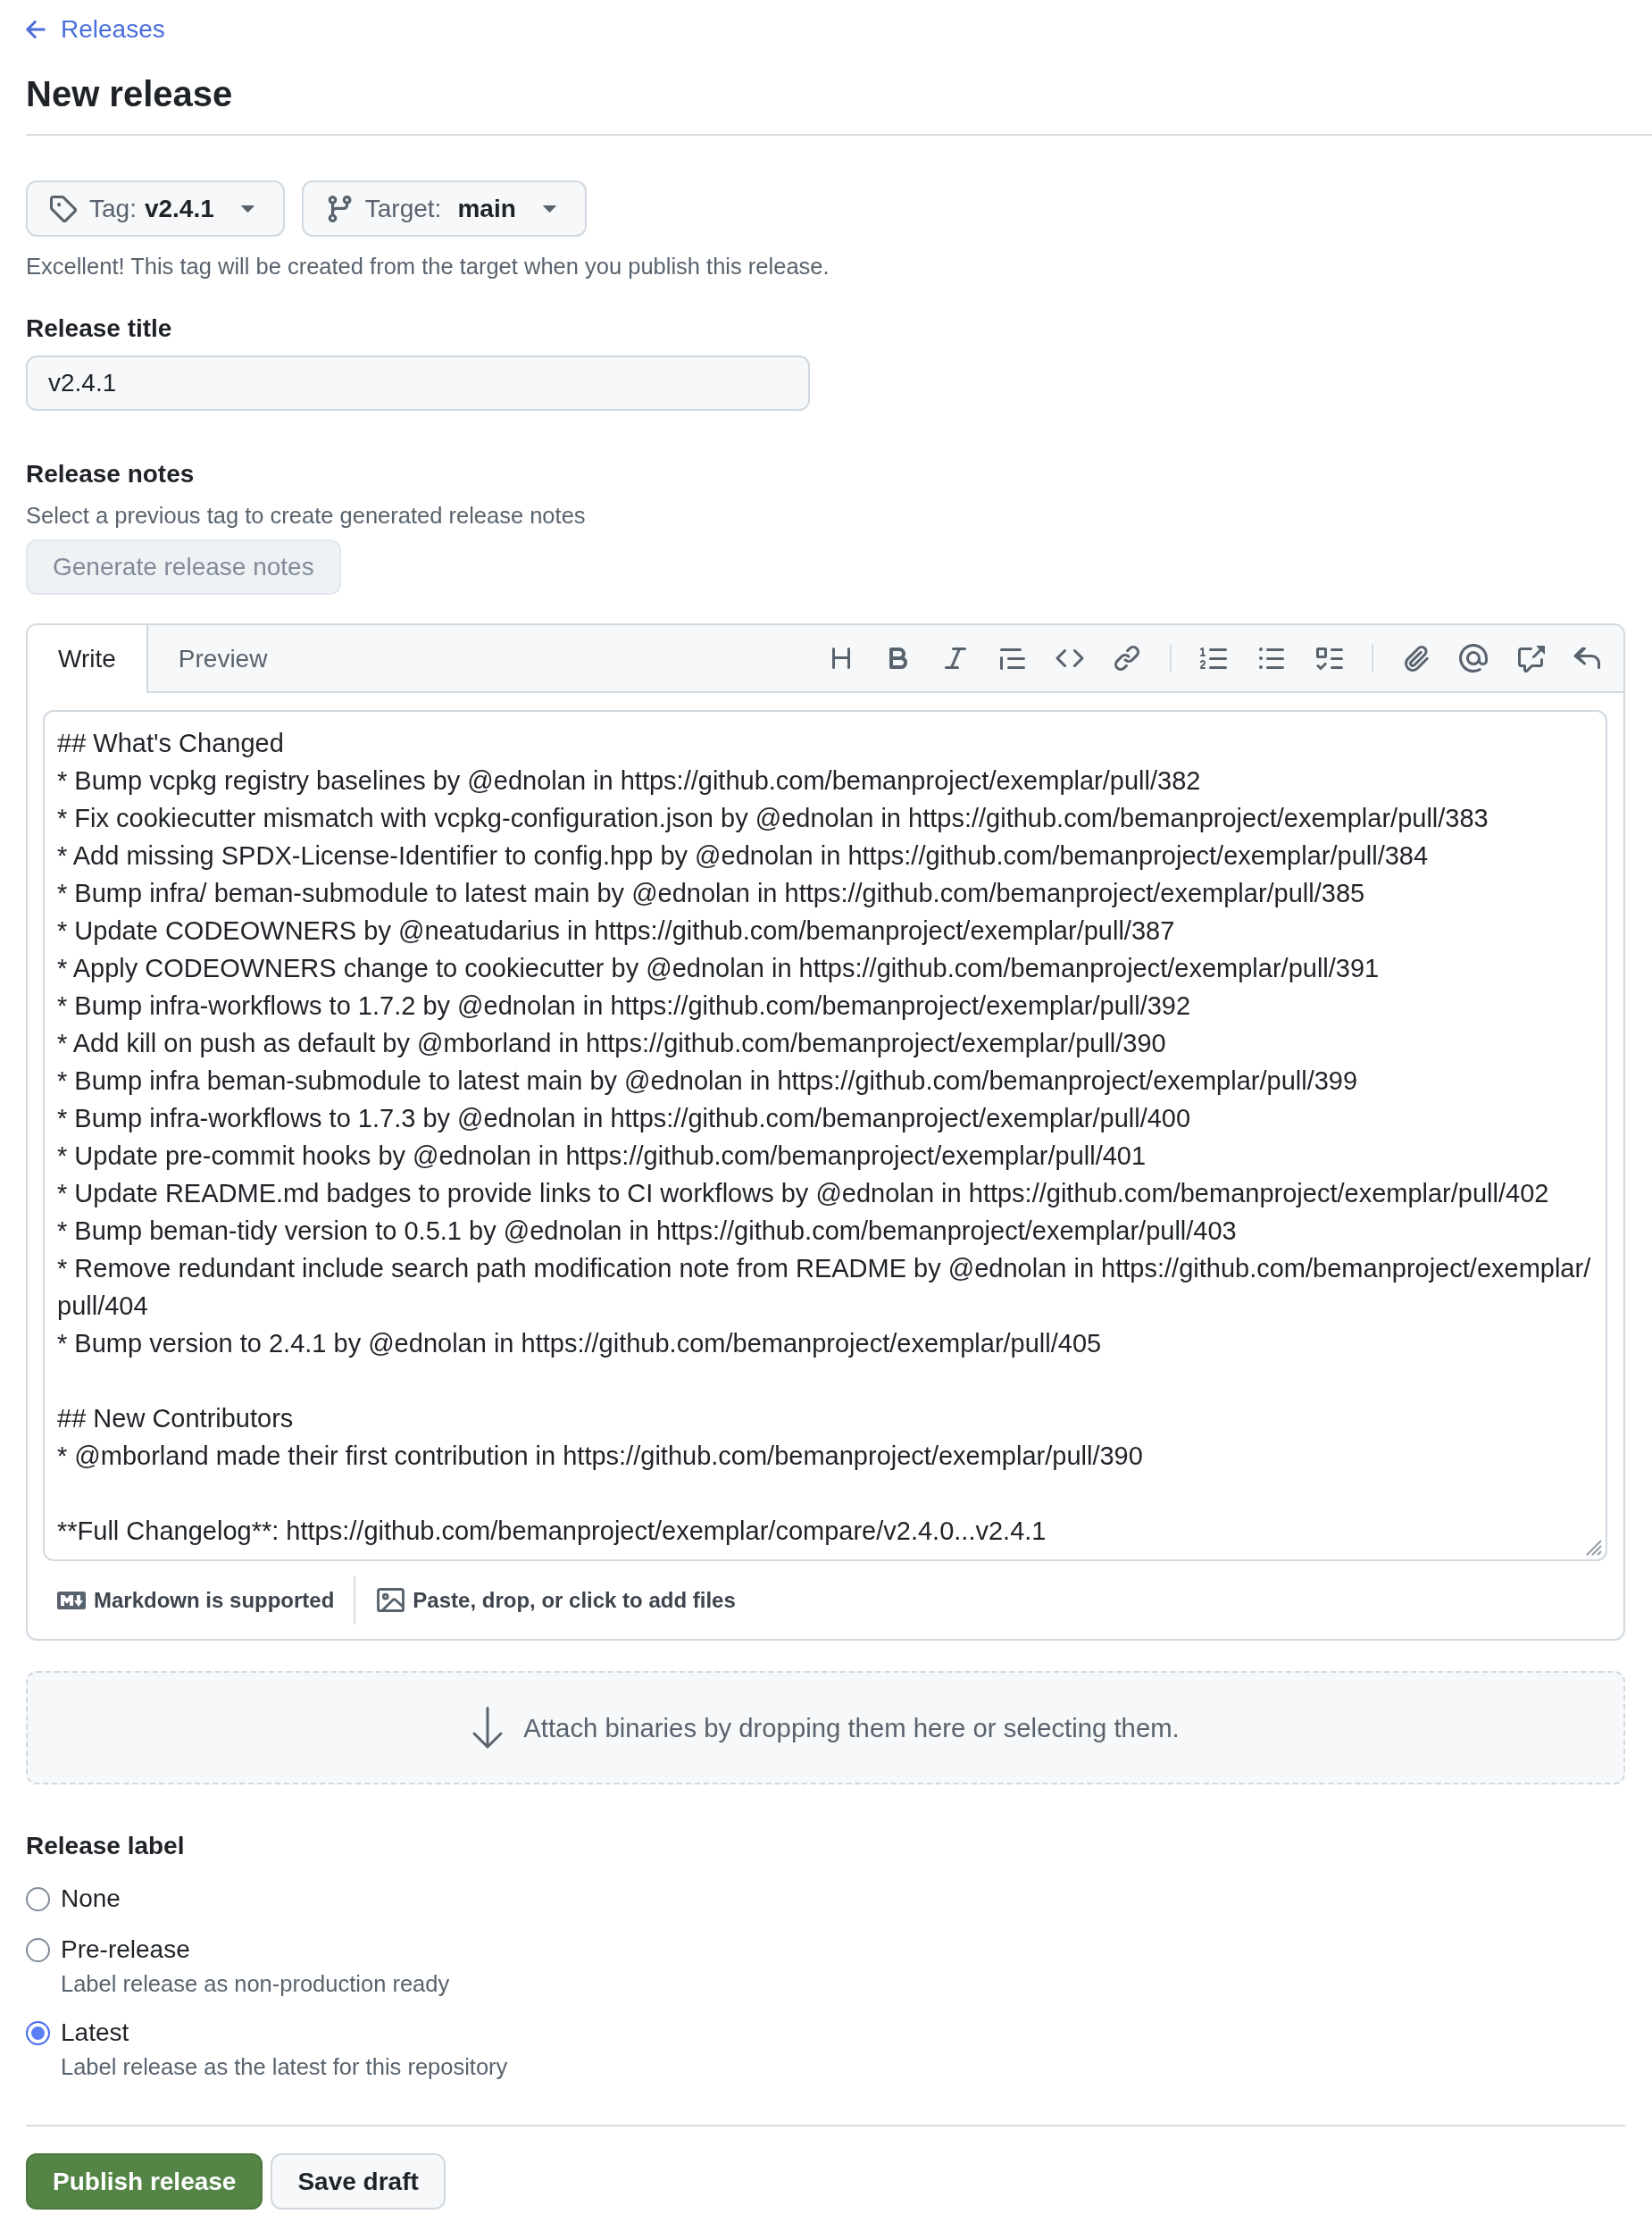 The width and height of the screenshot is (1652, 2231). I want to click on editor-tab: Write, so click(88, 659).